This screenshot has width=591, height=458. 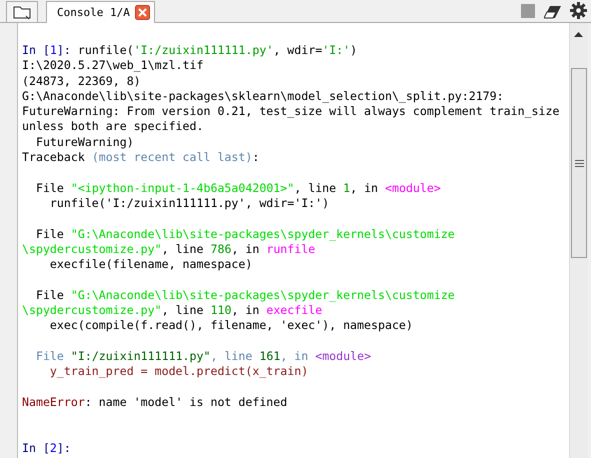 I want to click on console-text: (24873, 22369, 8), so click(x=81, y=81).